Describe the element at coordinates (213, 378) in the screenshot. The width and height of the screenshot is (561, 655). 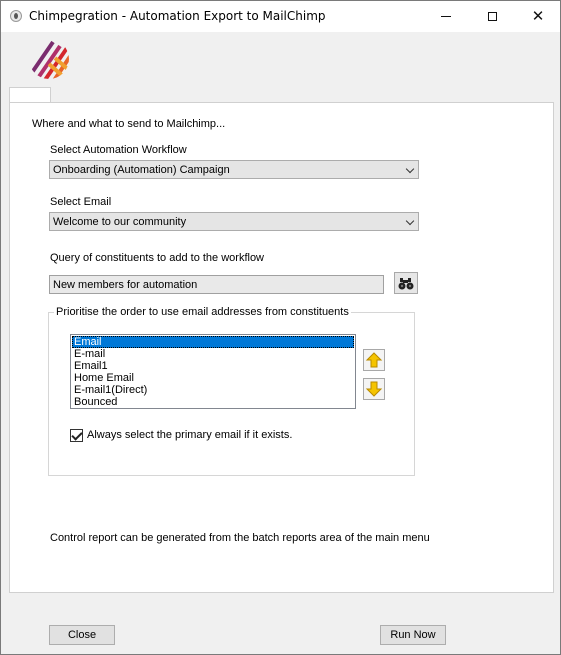
I see `list-item: Home Email` at that location.